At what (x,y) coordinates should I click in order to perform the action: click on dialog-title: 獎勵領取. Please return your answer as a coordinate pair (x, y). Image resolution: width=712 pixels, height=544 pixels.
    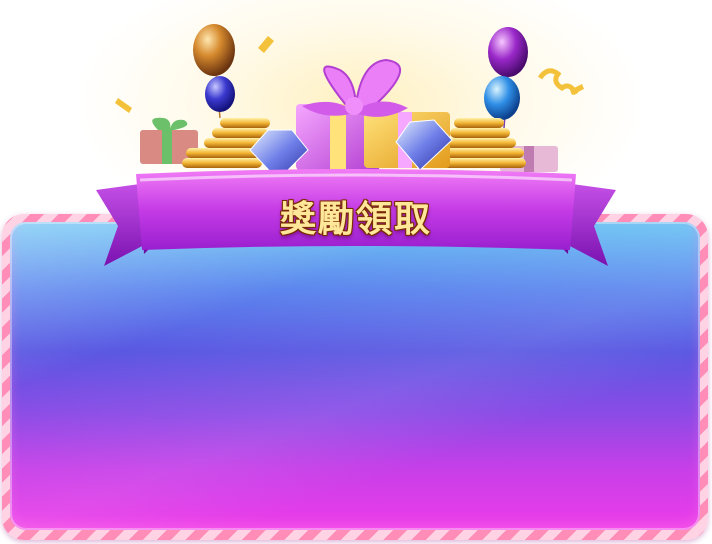
    Looking at the image, I should click on (355, 219).